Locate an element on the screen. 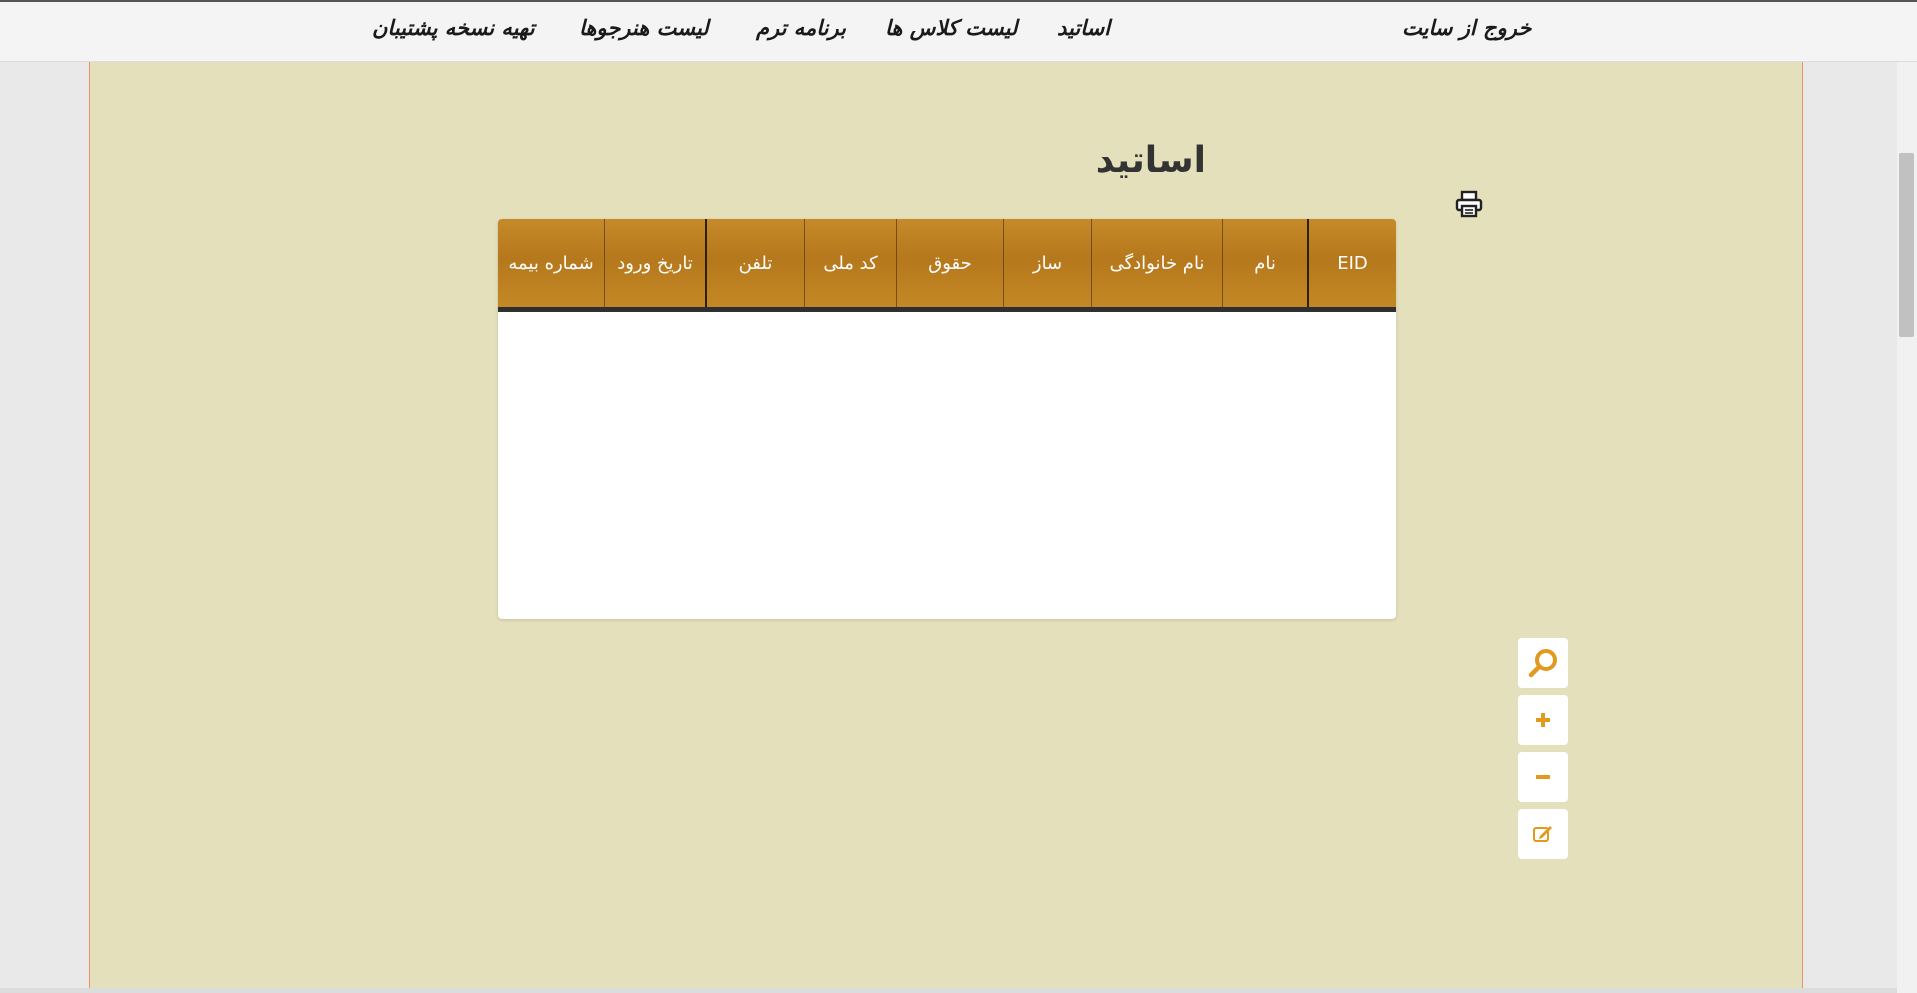  vertical-scrollbar is located at coordinates (1907, 496).